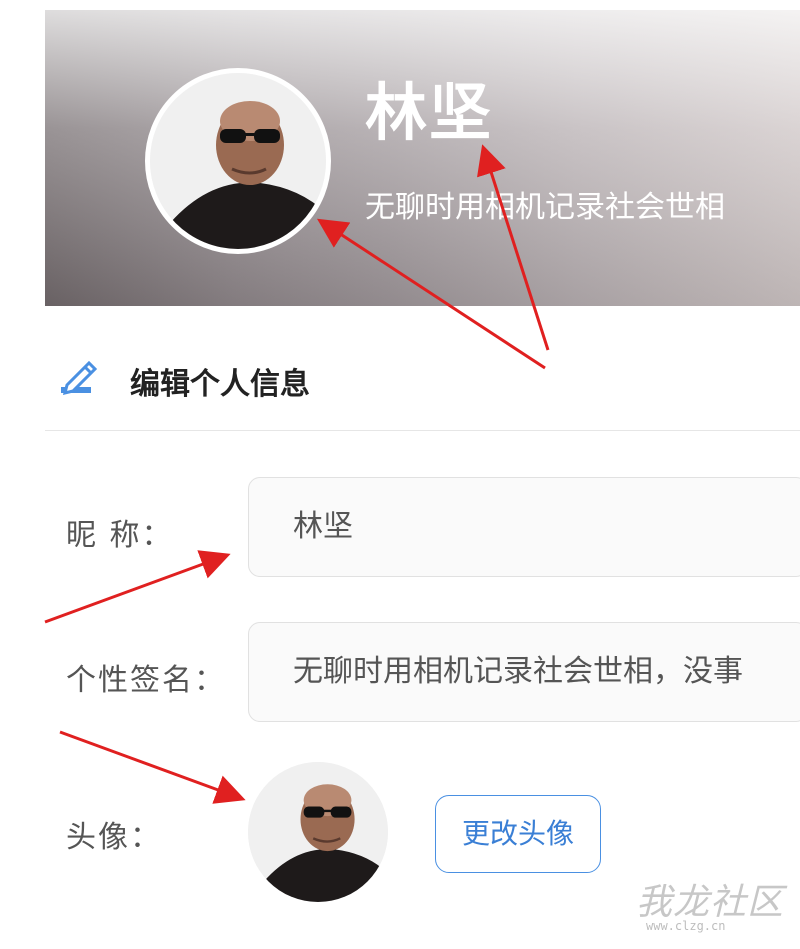 Image resolution: width=800 pixels, height=949 pixels. Describe the element at coordinates (518, 834) in the screenshot. I see `change-avatar-button: 更改头像` at that location.